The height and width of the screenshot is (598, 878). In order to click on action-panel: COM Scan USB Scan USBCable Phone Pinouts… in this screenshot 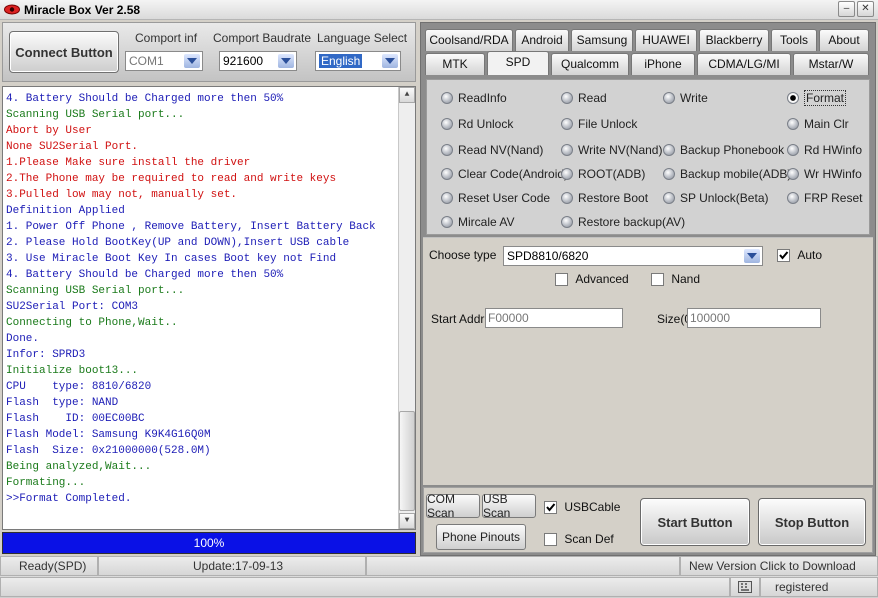, I will do `click(648, 520)`.